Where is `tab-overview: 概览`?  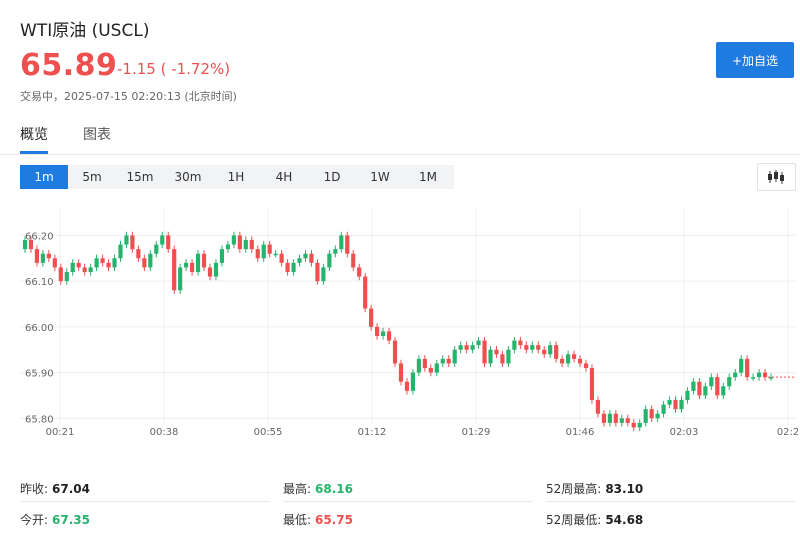
tab-overview: 概览 is located at coordinates (34, 134).